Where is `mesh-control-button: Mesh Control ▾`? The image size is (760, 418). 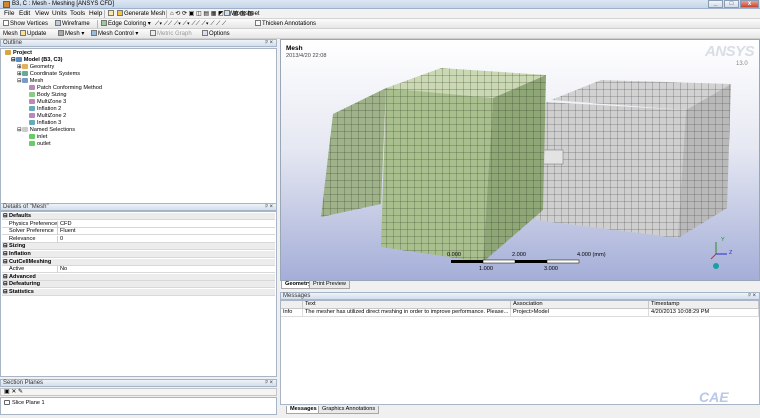
mesh-control-button: Mesh Control ▾ is located at coordinates (114, 34).